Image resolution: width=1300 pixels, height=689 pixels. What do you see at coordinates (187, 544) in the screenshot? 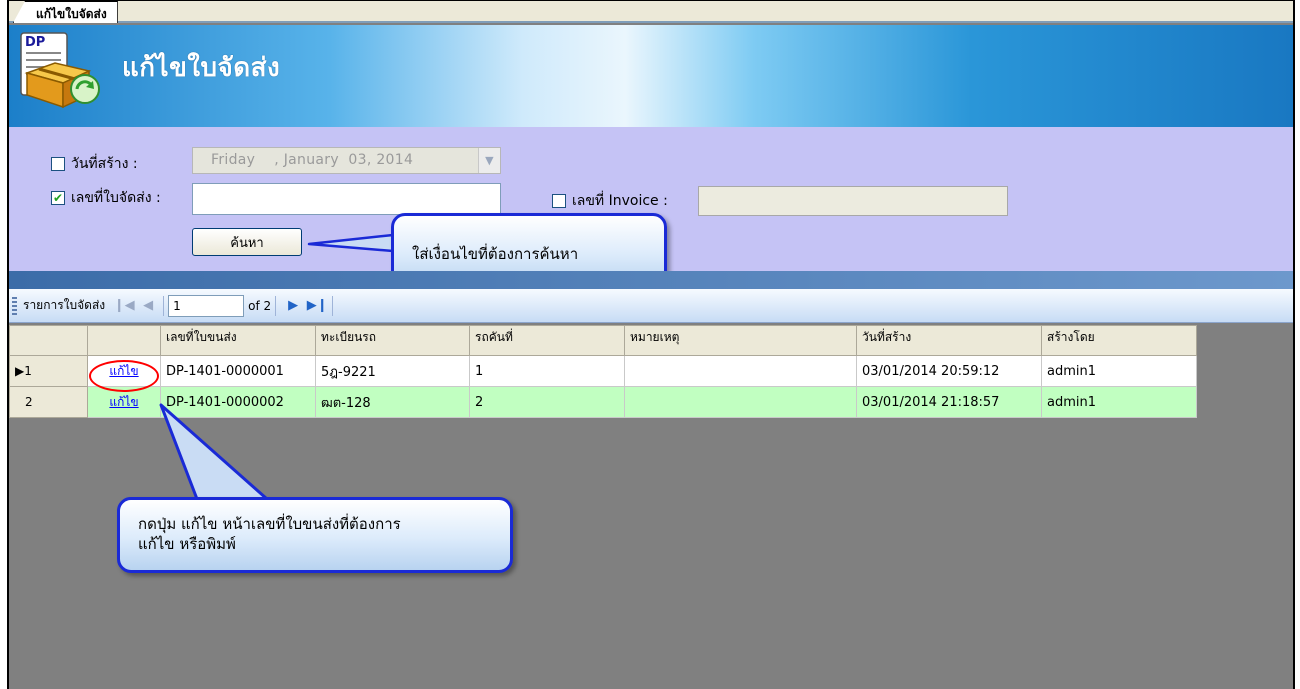
I see `edit-hint-line2: แก้ไข หรือพิมพ์` at bounding box center [187, 544].